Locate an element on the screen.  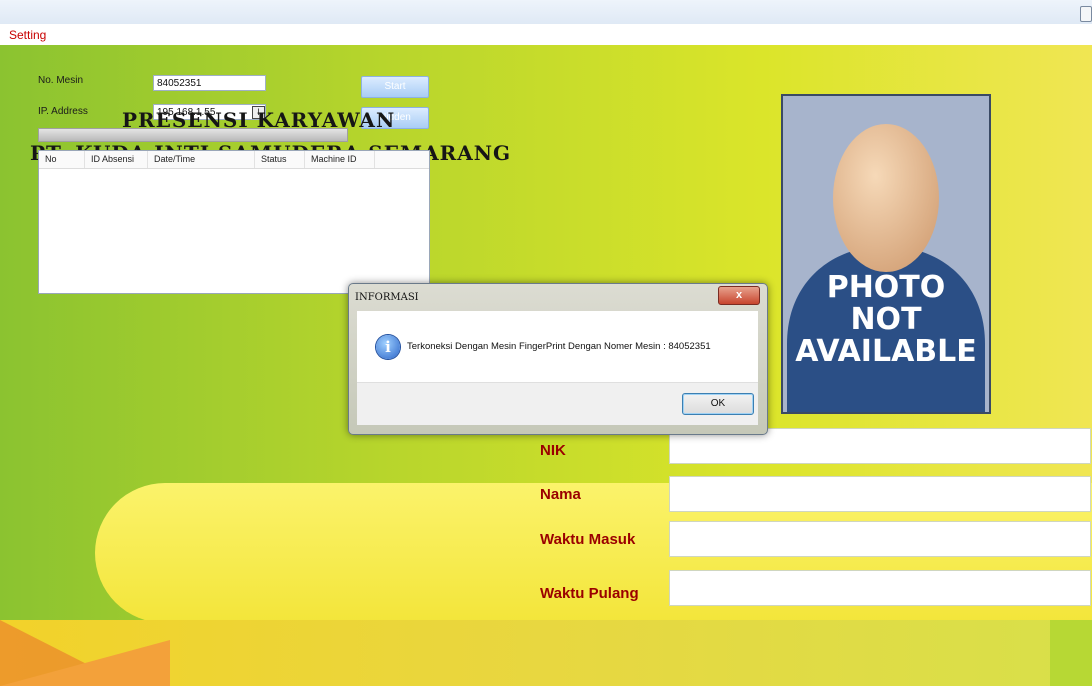
menu-setting: Setting is located at coordinates (27, 35).